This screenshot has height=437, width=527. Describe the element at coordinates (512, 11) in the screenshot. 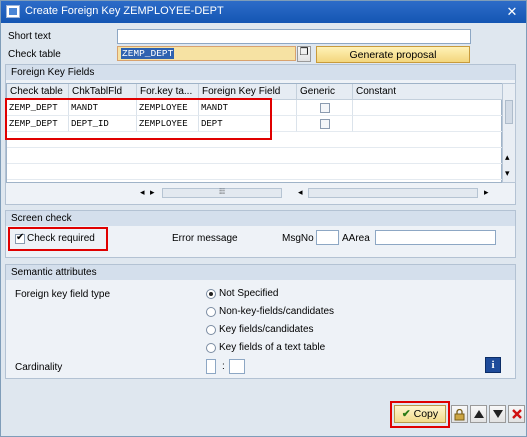

I see `close-icon: ✕` at that location.